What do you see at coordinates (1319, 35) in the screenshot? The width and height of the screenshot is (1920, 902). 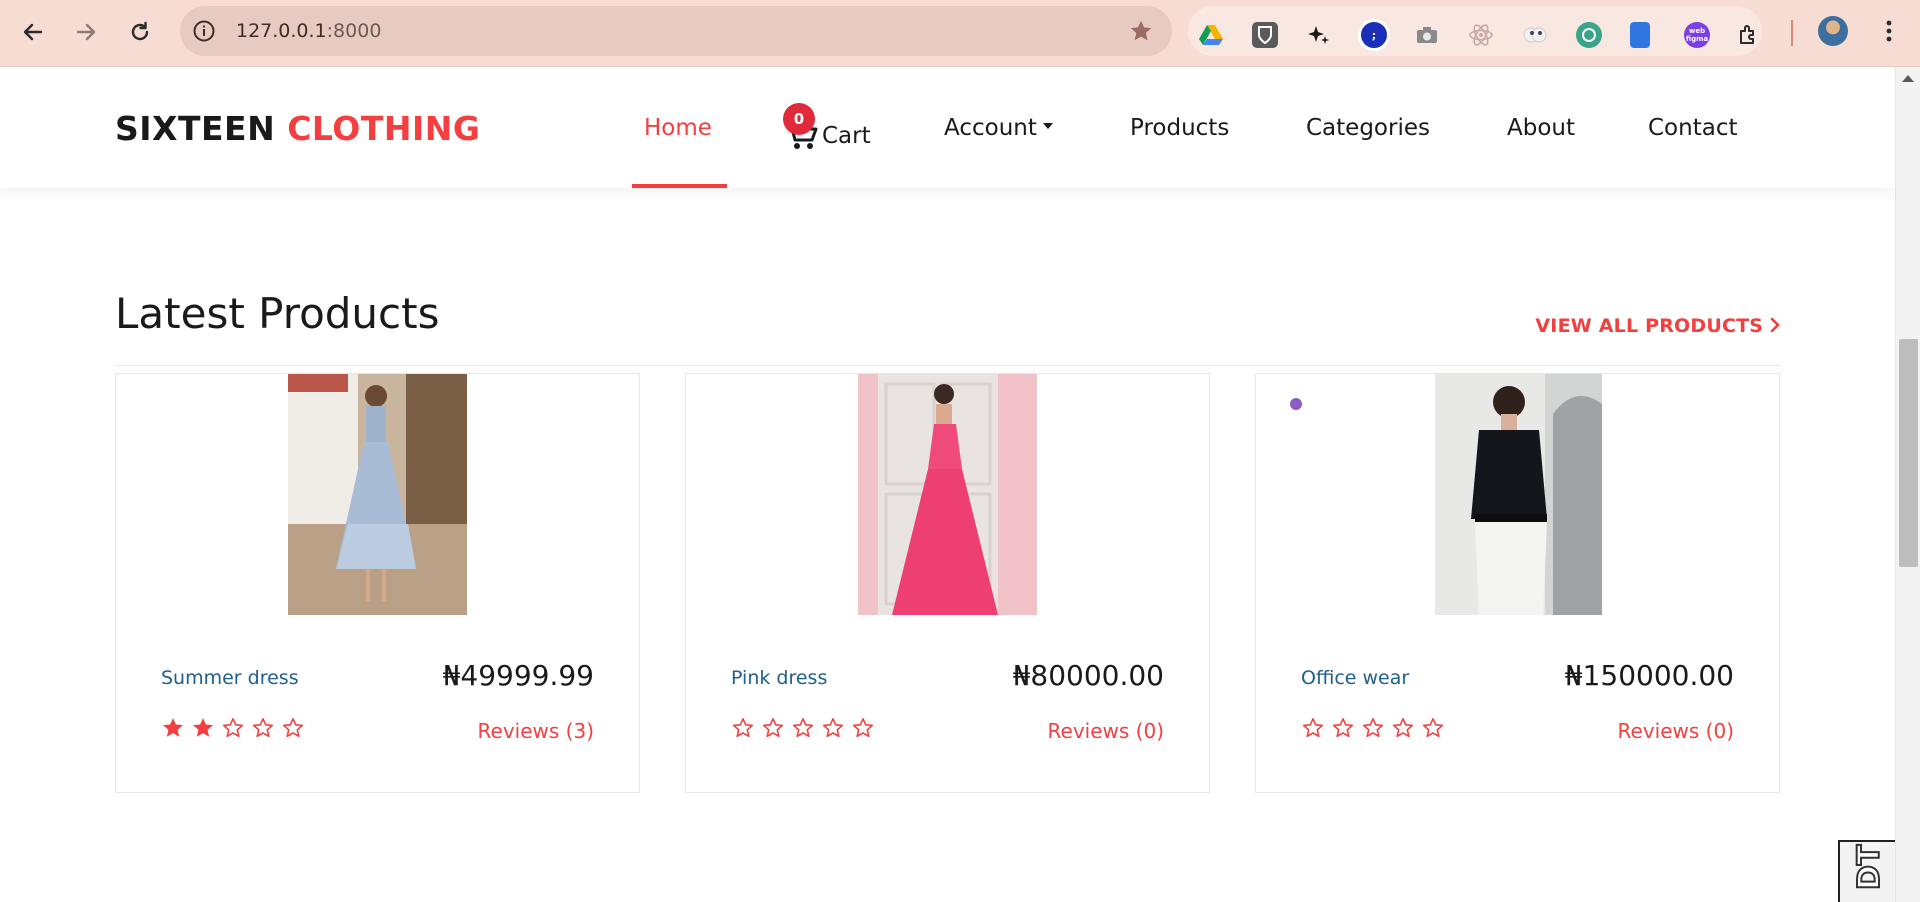 I see `sparkle-icon` at bounding box center [1319, 35].